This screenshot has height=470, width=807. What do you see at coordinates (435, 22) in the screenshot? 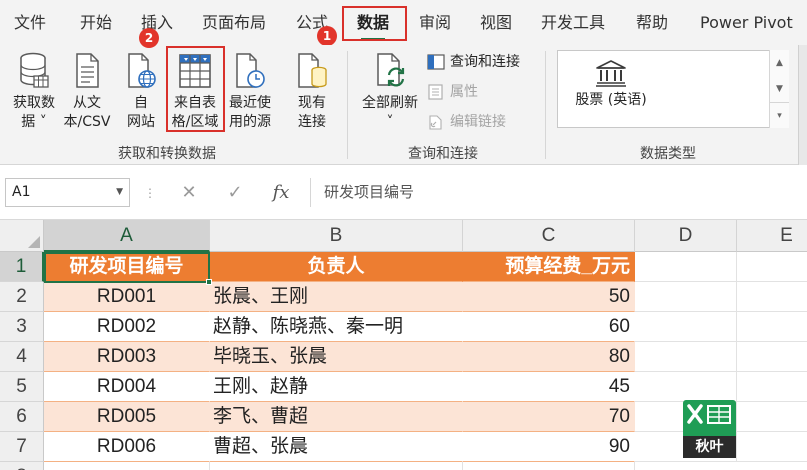
I see `tab-review: 审阅` at bounding box center [435, 22].